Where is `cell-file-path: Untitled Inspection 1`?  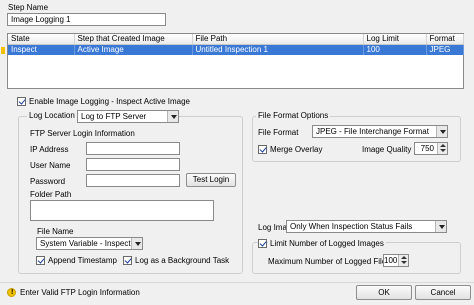 cell-file-path: Untitled Inspection 1 is located at coordinates (278, 49).